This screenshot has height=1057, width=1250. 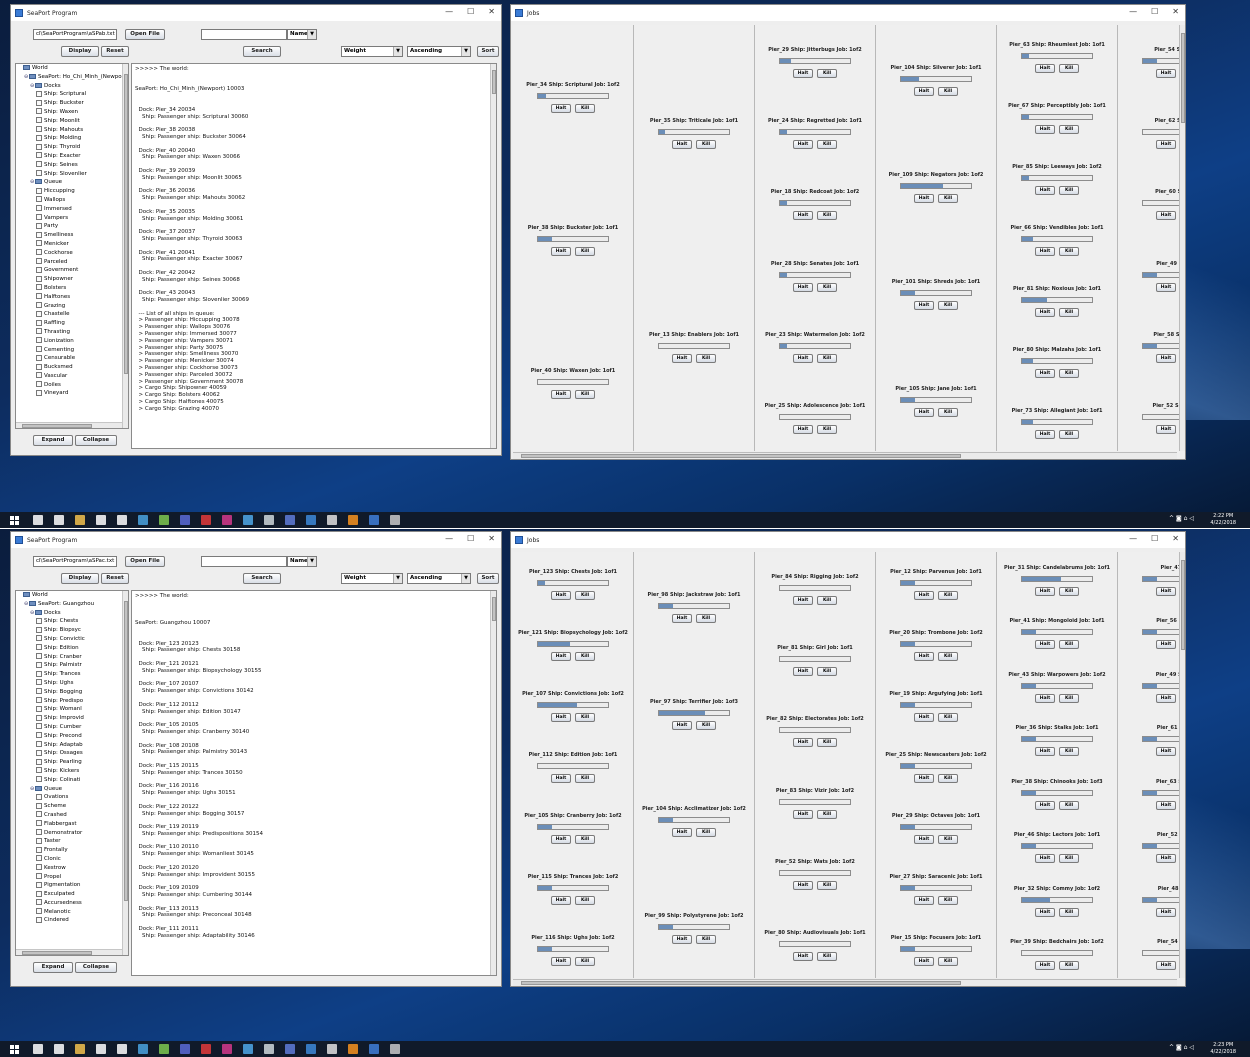 What do you see at coordinates (72, 736) in the screenshot?
I see `tree-node: Ship: Precond` at bounding box center [72, 736].